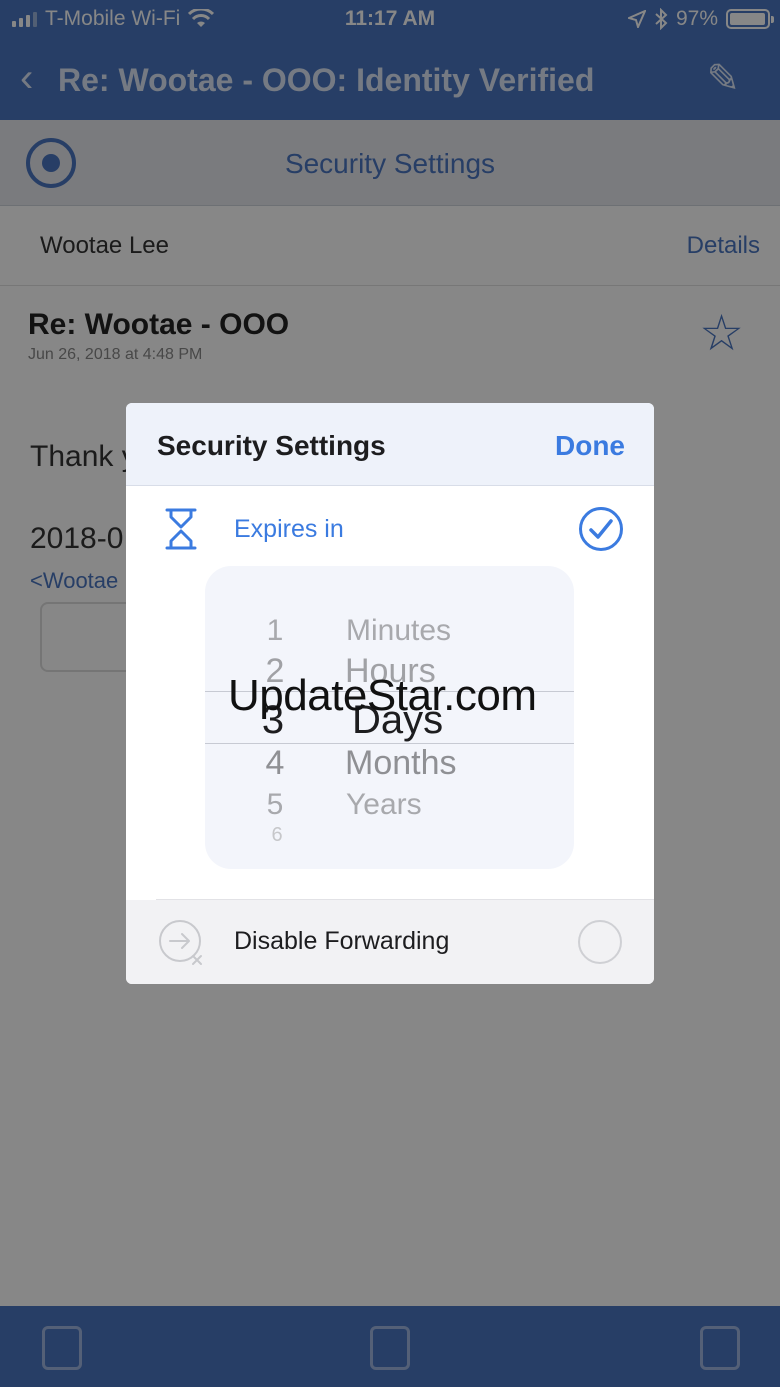 This screenshot has width=780, height=1387. I want to click on disable-forwarding-label: Disable Forwarding, so click(342, 941).